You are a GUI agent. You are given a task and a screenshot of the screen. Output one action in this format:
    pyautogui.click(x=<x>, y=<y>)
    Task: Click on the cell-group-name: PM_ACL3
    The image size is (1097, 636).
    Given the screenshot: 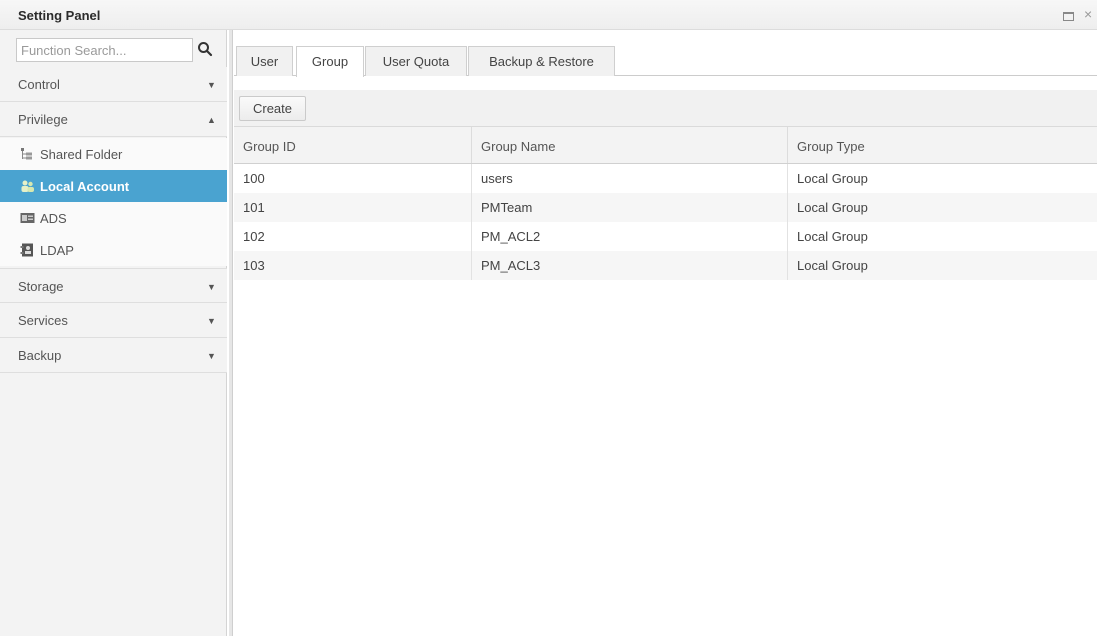 What is the action you would take?
    pyautogui.click(x=511, y=265)
    